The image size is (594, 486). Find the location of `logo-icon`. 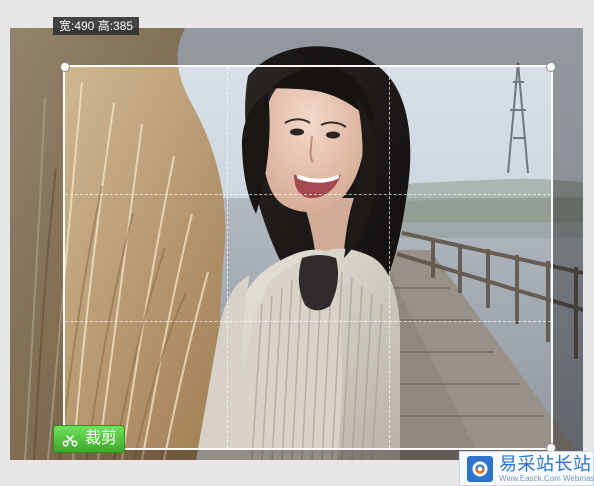

logo-icon is located at coordinates (480, 468).